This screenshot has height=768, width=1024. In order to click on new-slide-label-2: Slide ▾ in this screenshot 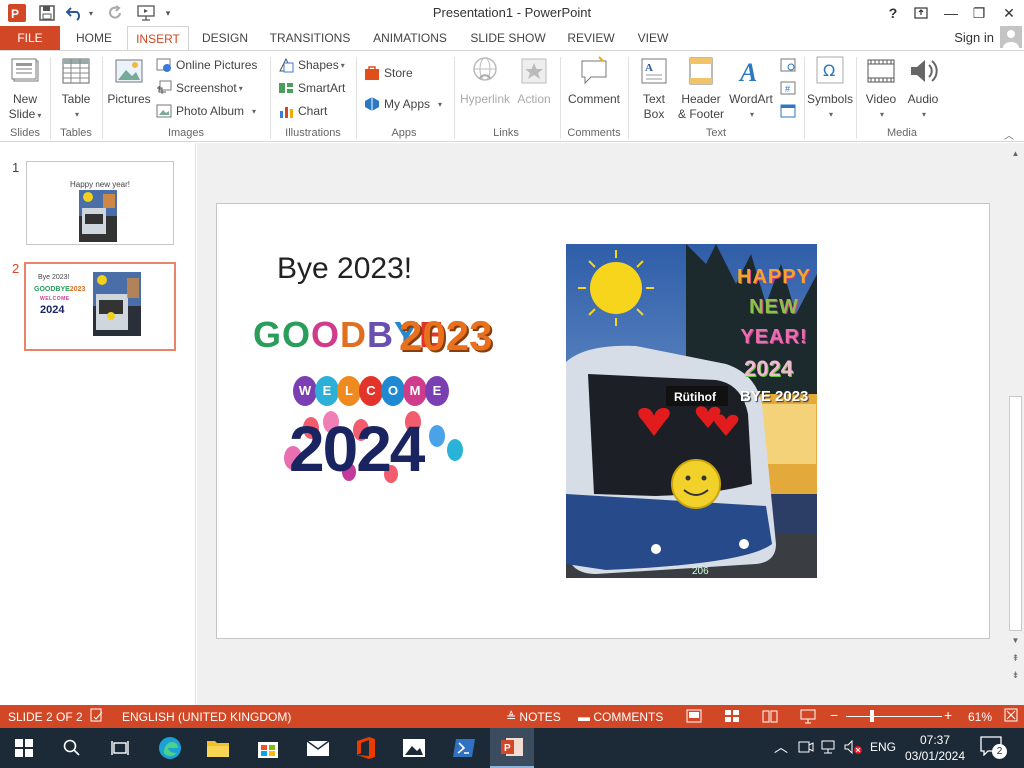, I will do `click(25, 114)`.